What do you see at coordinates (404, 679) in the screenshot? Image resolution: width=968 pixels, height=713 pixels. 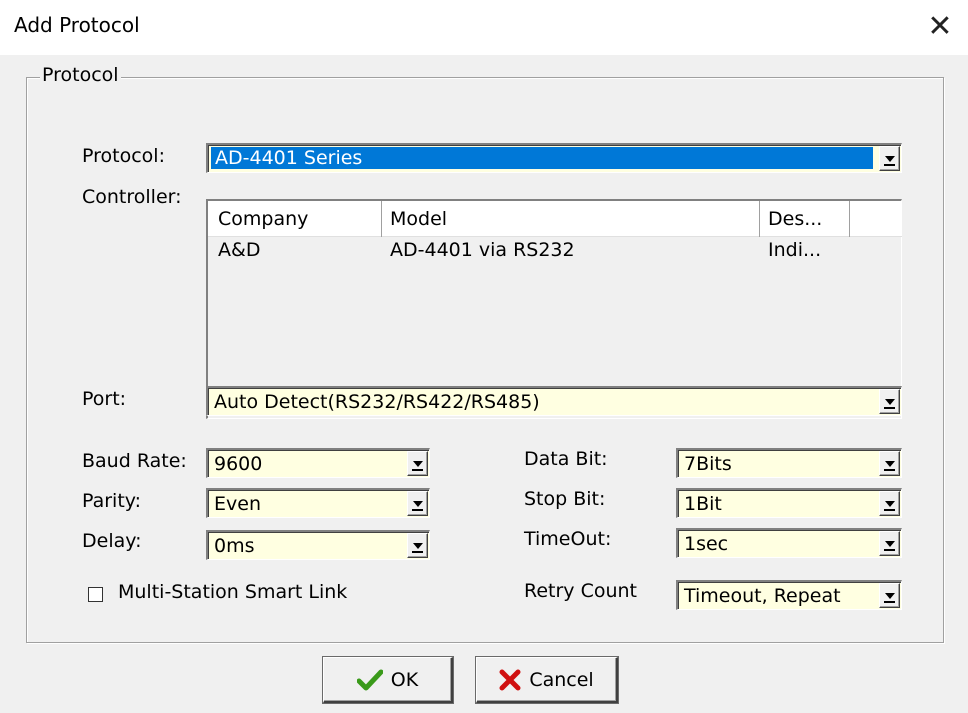 I see `ok-button-label: OK` at bounding box center [404, 679].